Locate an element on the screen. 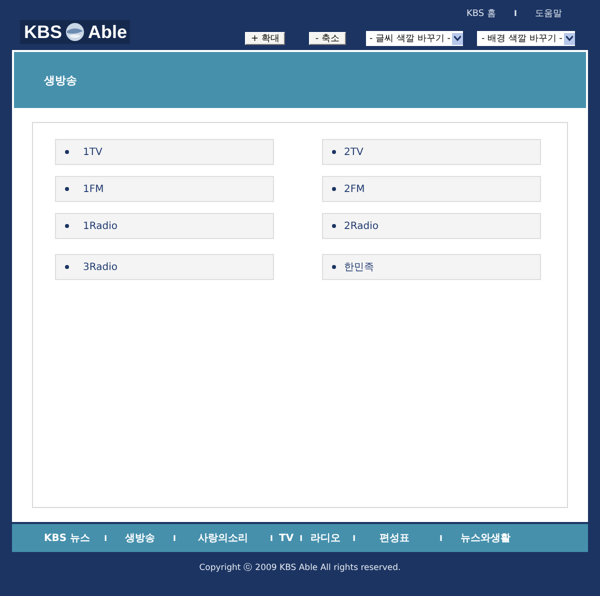 The width and height of the screenshot is (600, 596). channel-link: 2TV is located at coordinates (431, 152).